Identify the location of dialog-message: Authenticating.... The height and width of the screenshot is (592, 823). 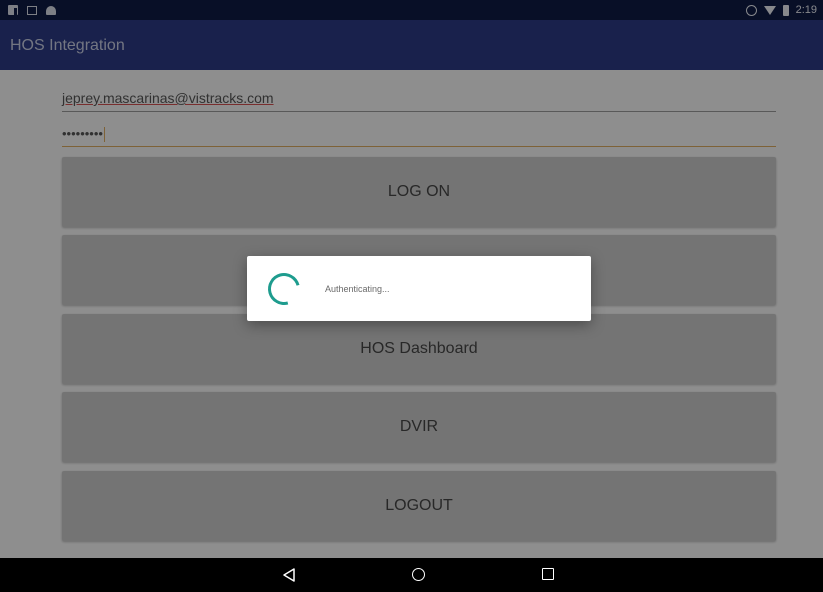
(357, 289).